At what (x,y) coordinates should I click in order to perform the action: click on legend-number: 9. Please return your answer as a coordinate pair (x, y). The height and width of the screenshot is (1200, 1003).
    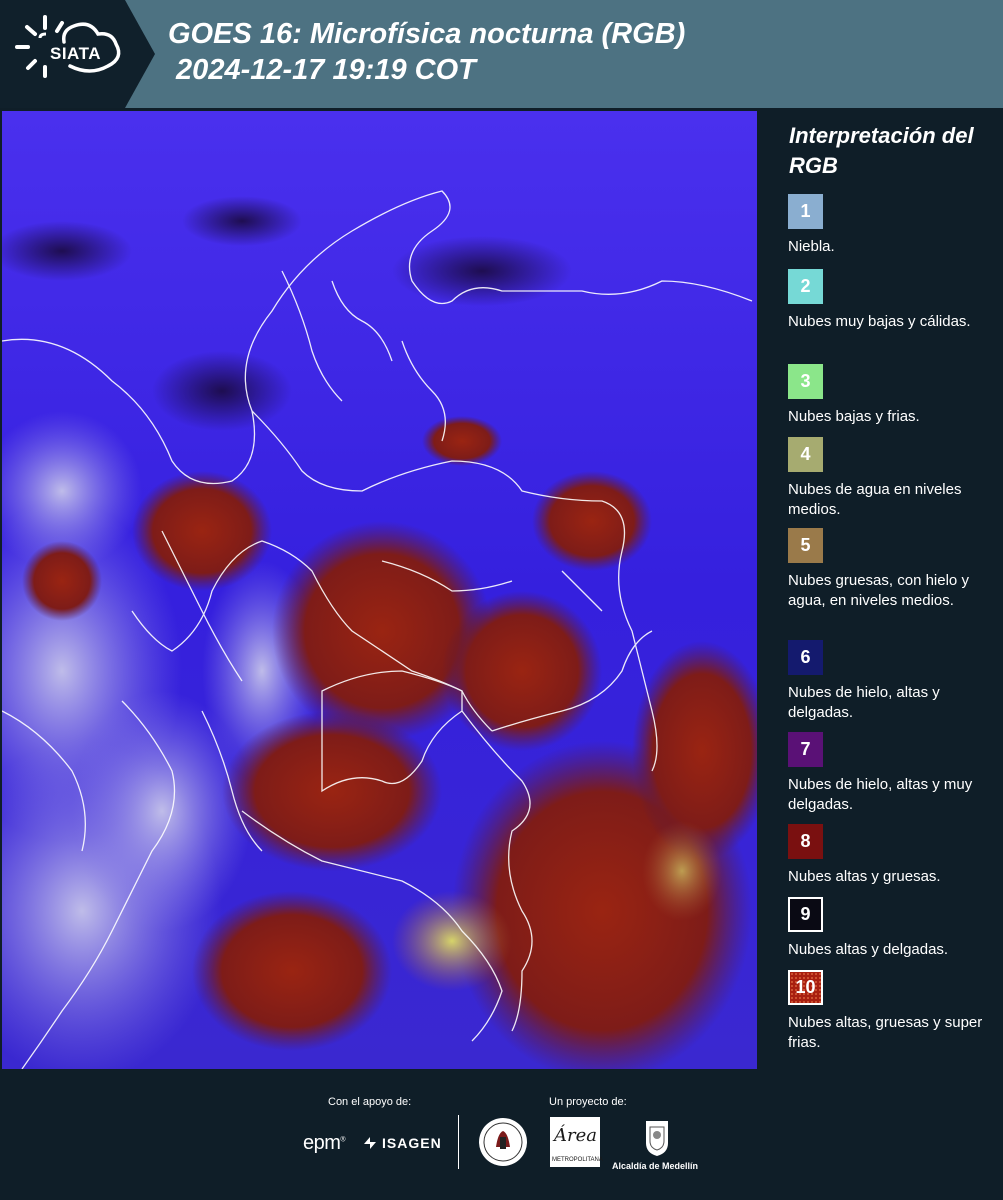
    Looking at the image, I should click on (805, 914).